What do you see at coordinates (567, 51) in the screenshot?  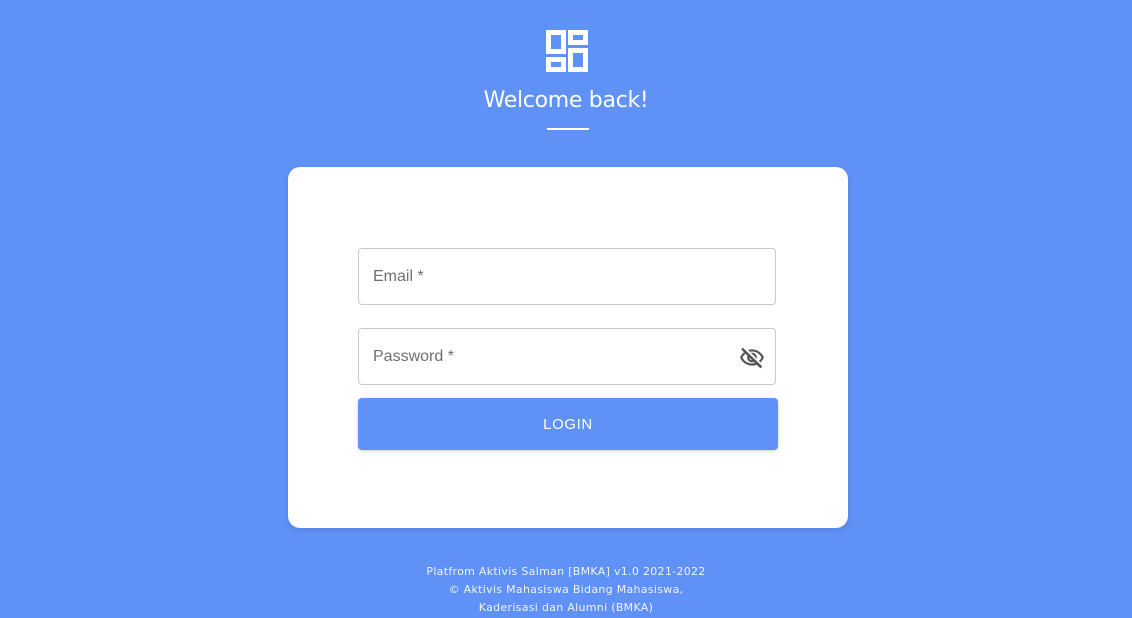 I see `dashboard-grid-icon` at bounding box center [567, 51].